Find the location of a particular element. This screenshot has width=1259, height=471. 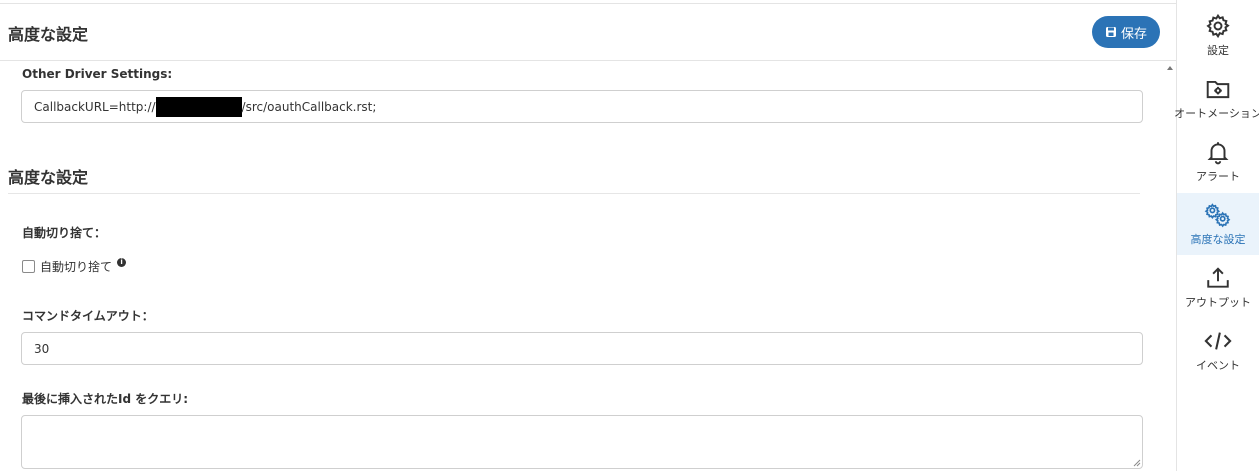

sidebar-item-output: アウトプット is located at coordinates (1218, 287).